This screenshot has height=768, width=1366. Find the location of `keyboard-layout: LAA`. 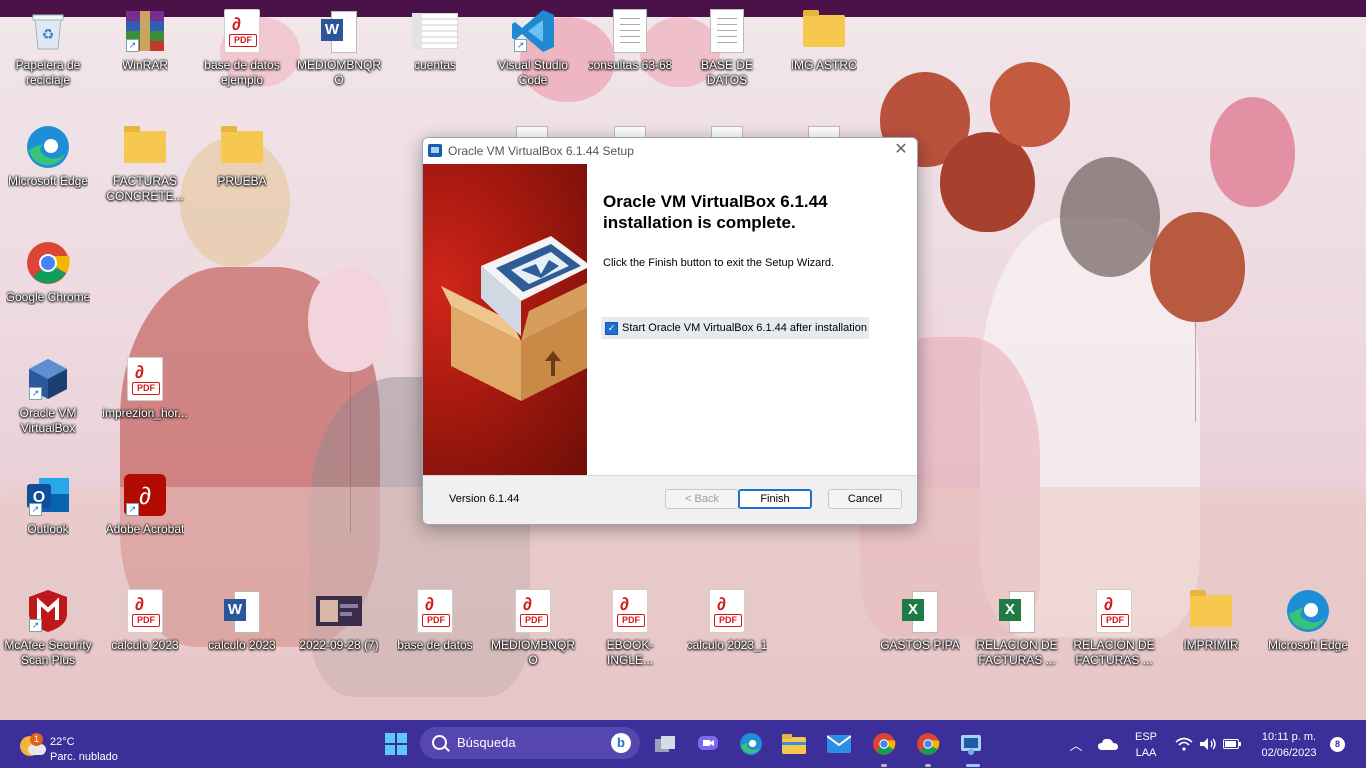

keyboard-layout: LAA is located at coordinates (1146, 753).